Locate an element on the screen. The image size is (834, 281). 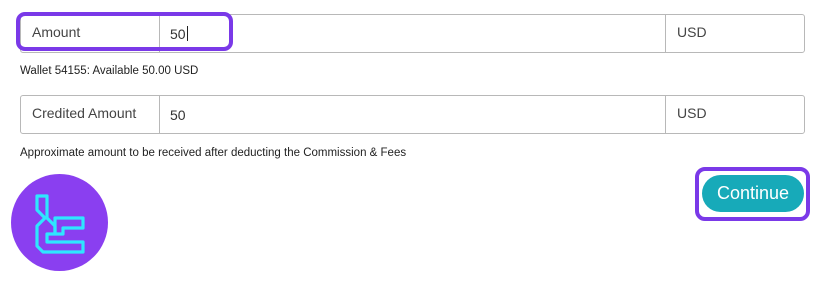
amount-input: 50 is located at coordinates (412, 33).